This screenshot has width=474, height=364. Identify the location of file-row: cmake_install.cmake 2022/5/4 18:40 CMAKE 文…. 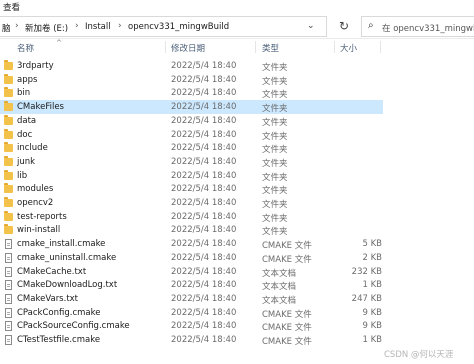
(237, 244).